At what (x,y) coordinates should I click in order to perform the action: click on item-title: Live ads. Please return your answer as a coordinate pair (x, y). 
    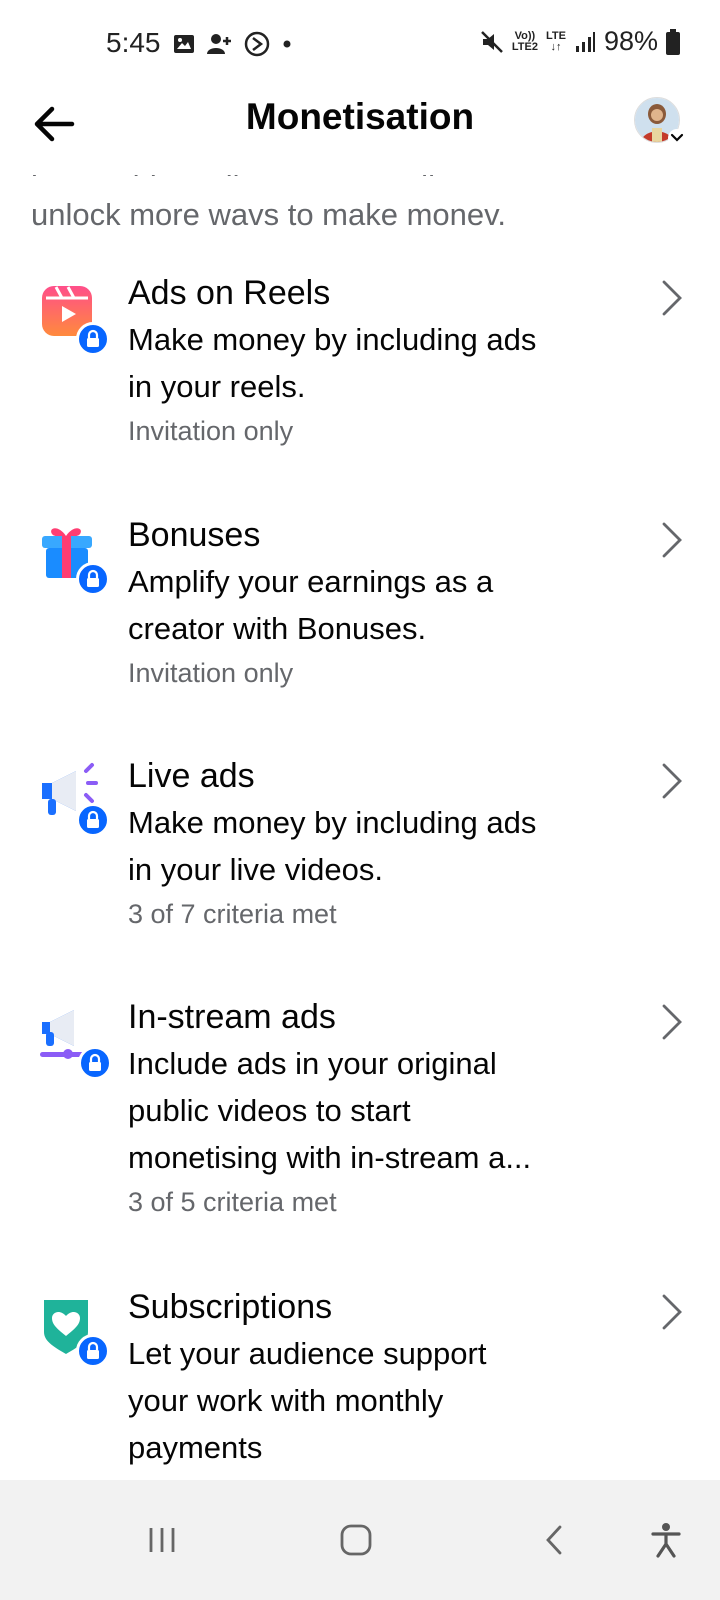
    Looking at the image, I should click on (191, 776).